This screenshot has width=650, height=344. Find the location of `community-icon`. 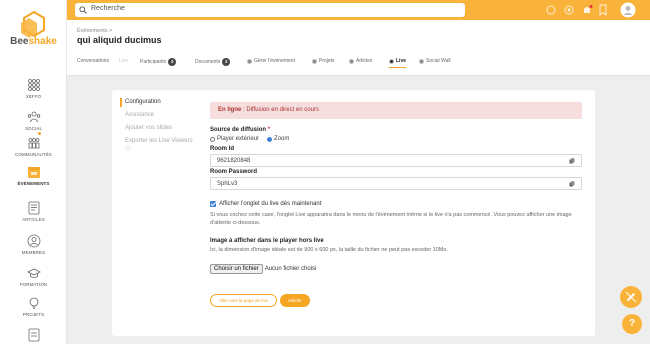

community-icon is located at coordinates (33, 143).